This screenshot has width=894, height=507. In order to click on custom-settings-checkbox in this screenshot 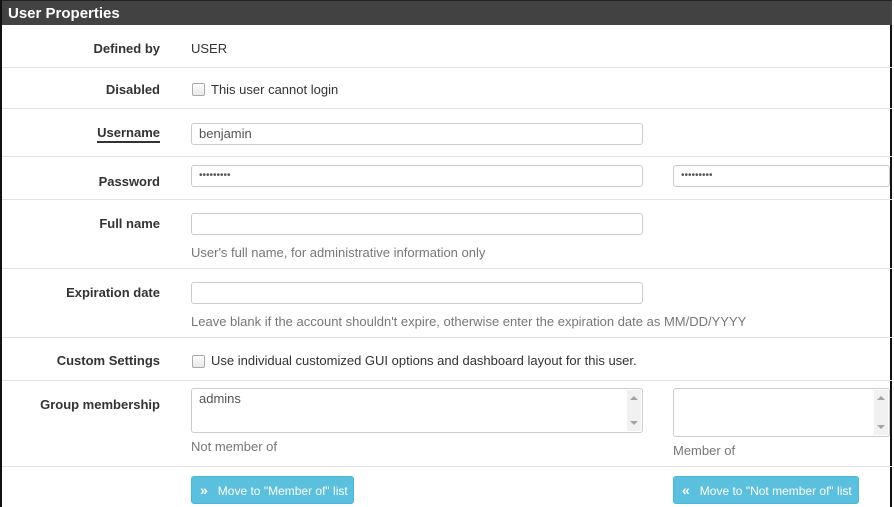, I will do `click(198, 361)`.